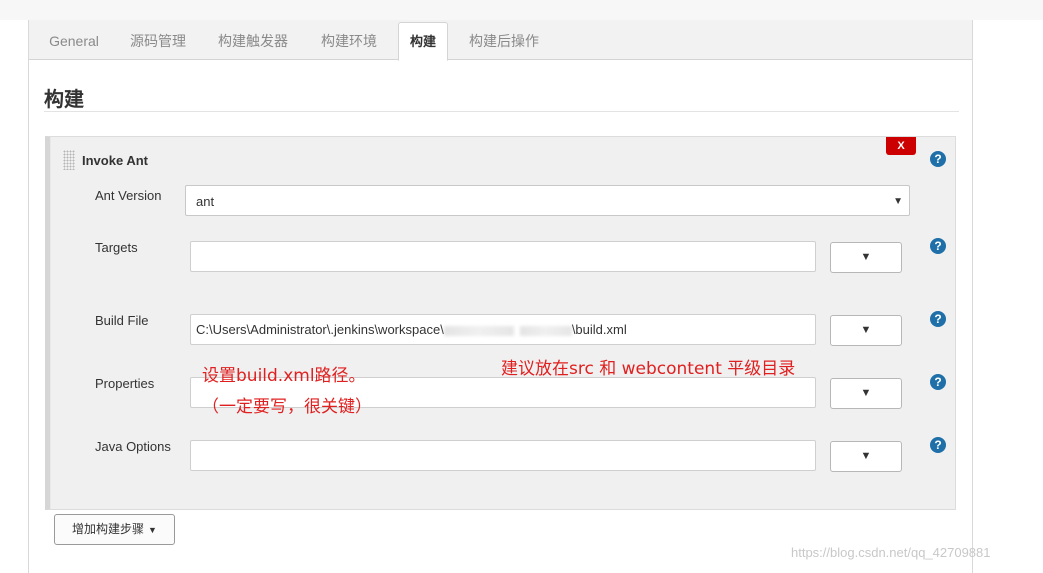 This screenshot has height=573, width=1043. I want to click on watermark: https://blog.csdn.net/qq_42709881, so click(891, 552).